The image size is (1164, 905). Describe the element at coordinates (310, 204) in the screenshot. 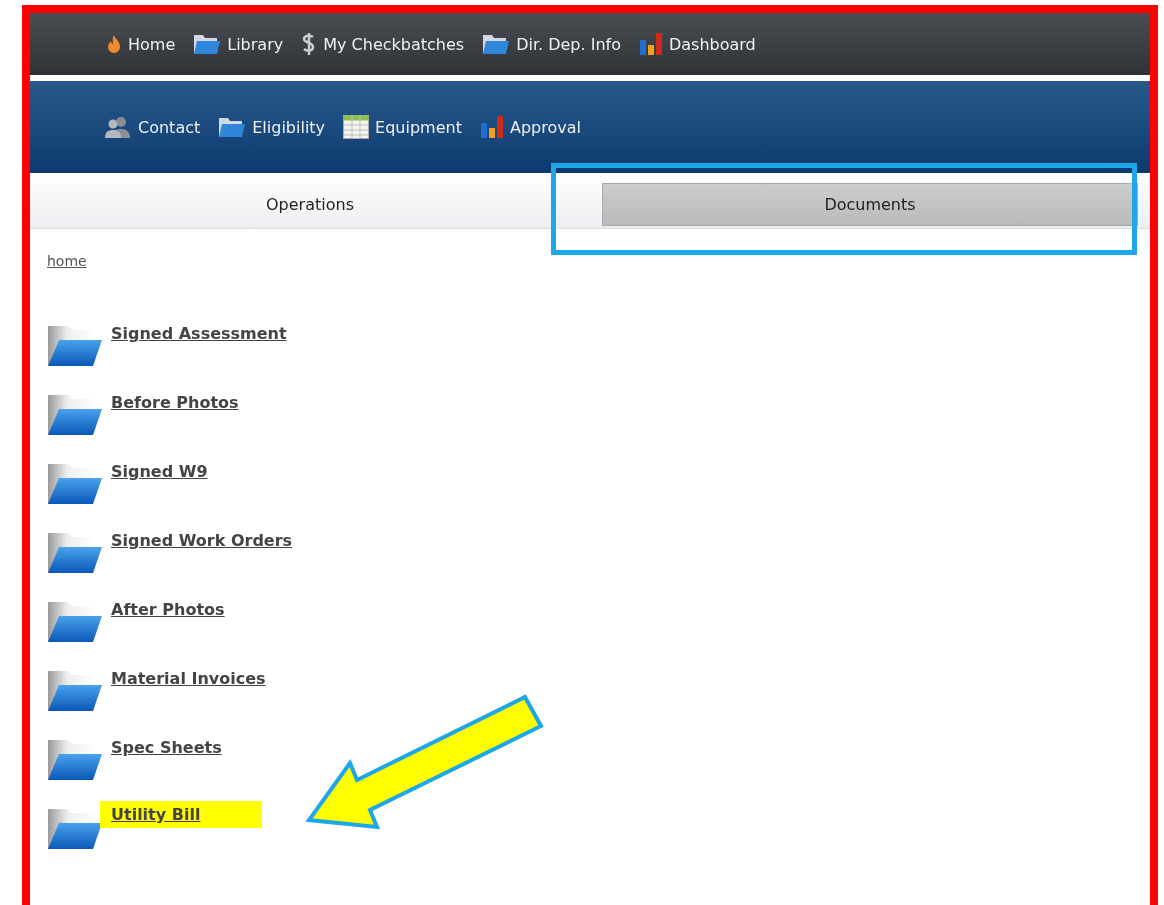

I see `tab: Operations` at that location.